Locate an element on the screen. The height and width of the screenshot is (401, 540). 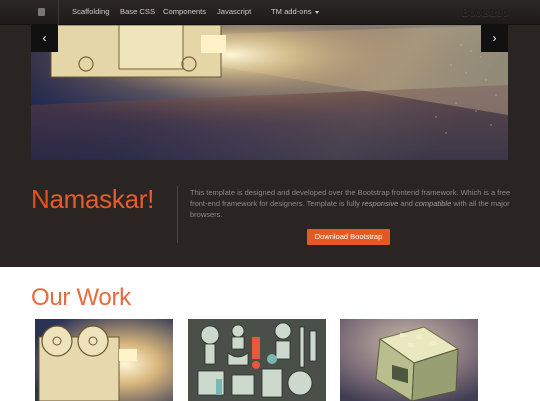
portfolio-item-projector is located at coordinates (104, 360).